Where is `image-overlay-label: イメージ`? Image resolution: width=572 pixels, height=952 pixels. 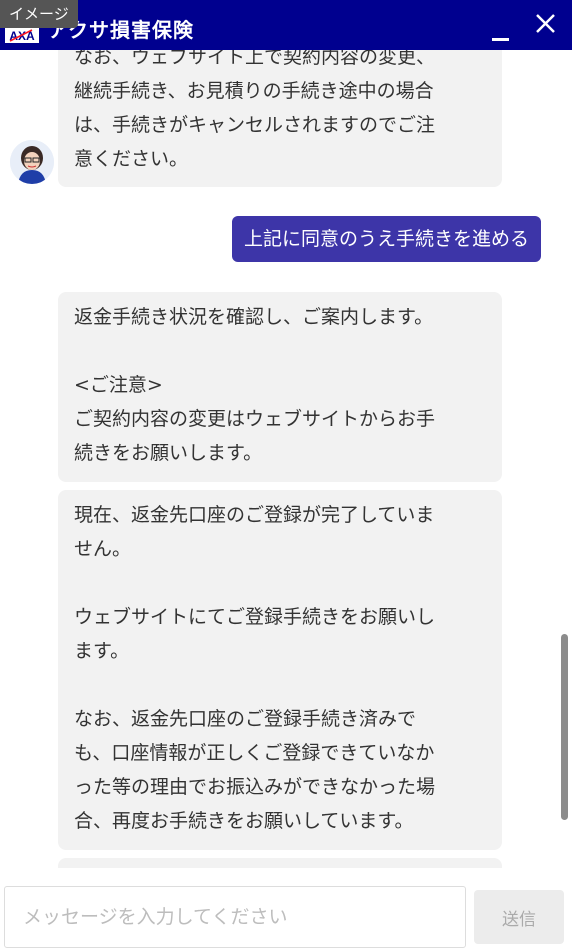 image-overlay-label: イメージ is located at coordinates (39, 14).